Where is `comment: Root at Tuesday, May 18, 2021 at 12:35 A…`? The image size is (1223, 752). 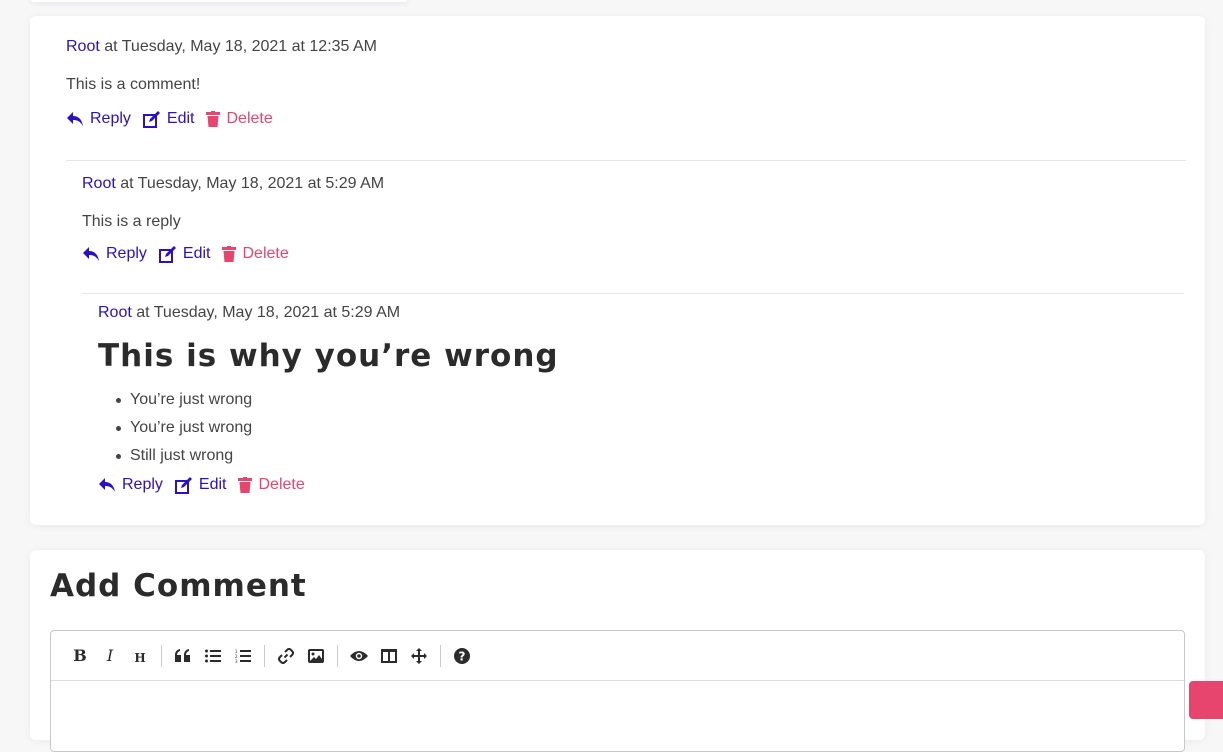
comment: Root at Tuesday, May 18, 2021 at 12:35 A… is located at coordinates (221, 83).